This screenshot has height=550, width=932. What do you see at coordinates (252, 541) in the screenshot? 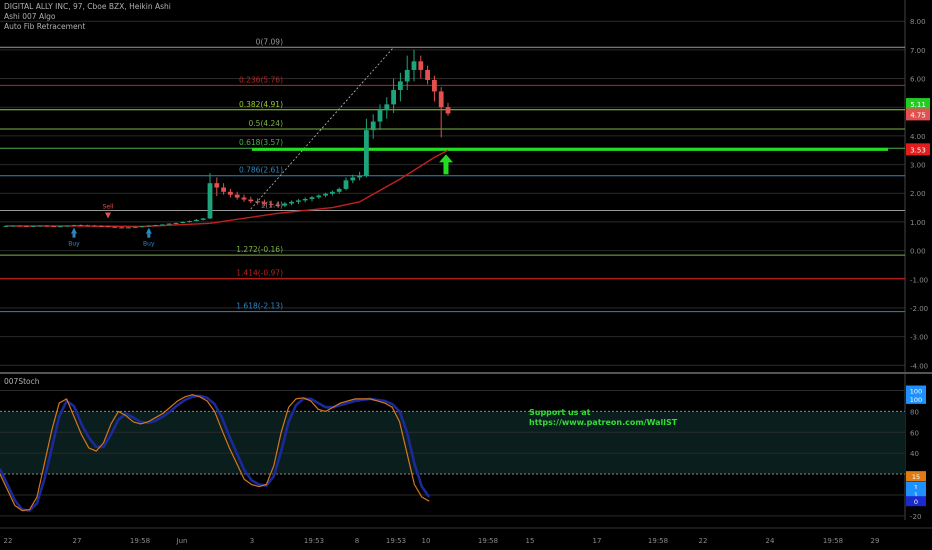
I see `x-tick-label: 3` at bounding box center [252, 541].